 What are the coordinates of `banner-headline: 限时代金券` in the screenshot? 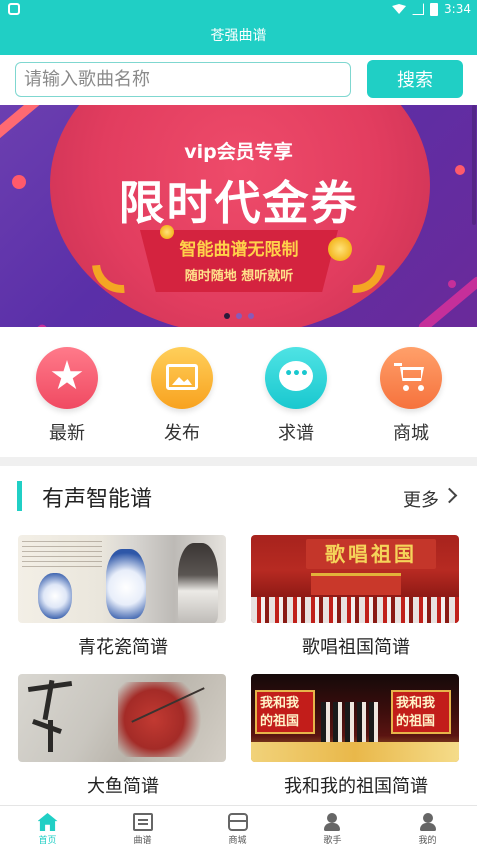 It's located at (238, 203).